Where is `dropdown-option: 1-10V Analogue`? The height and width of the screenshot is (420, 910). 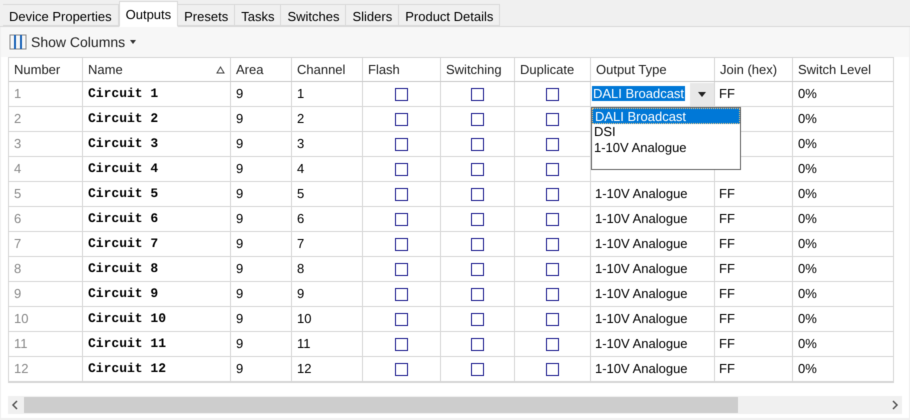 dropdown-option: 1-10V Analogue is located at coordinates (666, 148).